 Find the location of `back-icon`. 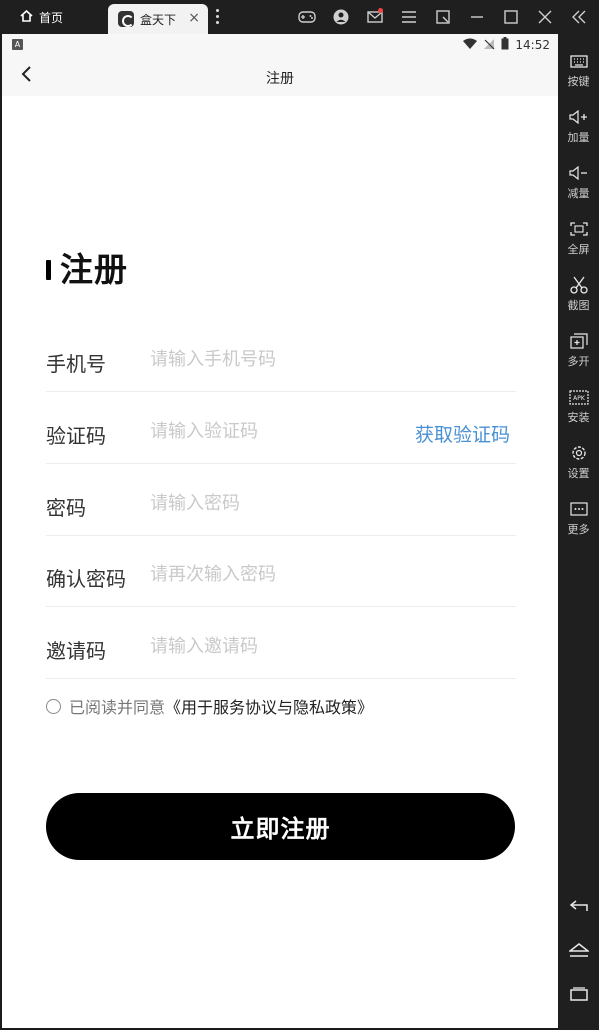

back-icon is located at coordinates (579, 907).